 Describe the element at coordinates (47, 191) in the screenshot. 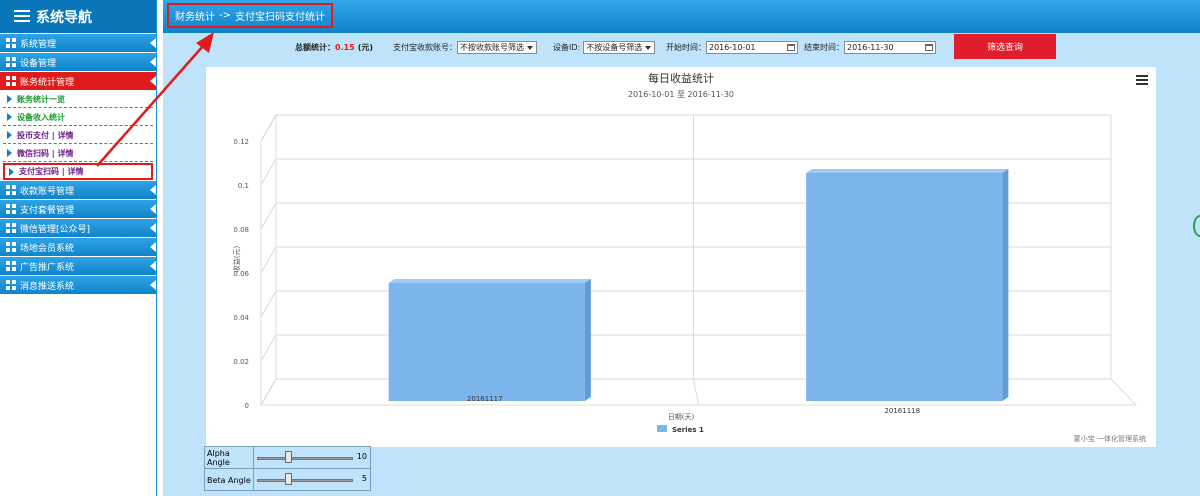

I see `sidebar-item-label: 收款账号管理` at that location.